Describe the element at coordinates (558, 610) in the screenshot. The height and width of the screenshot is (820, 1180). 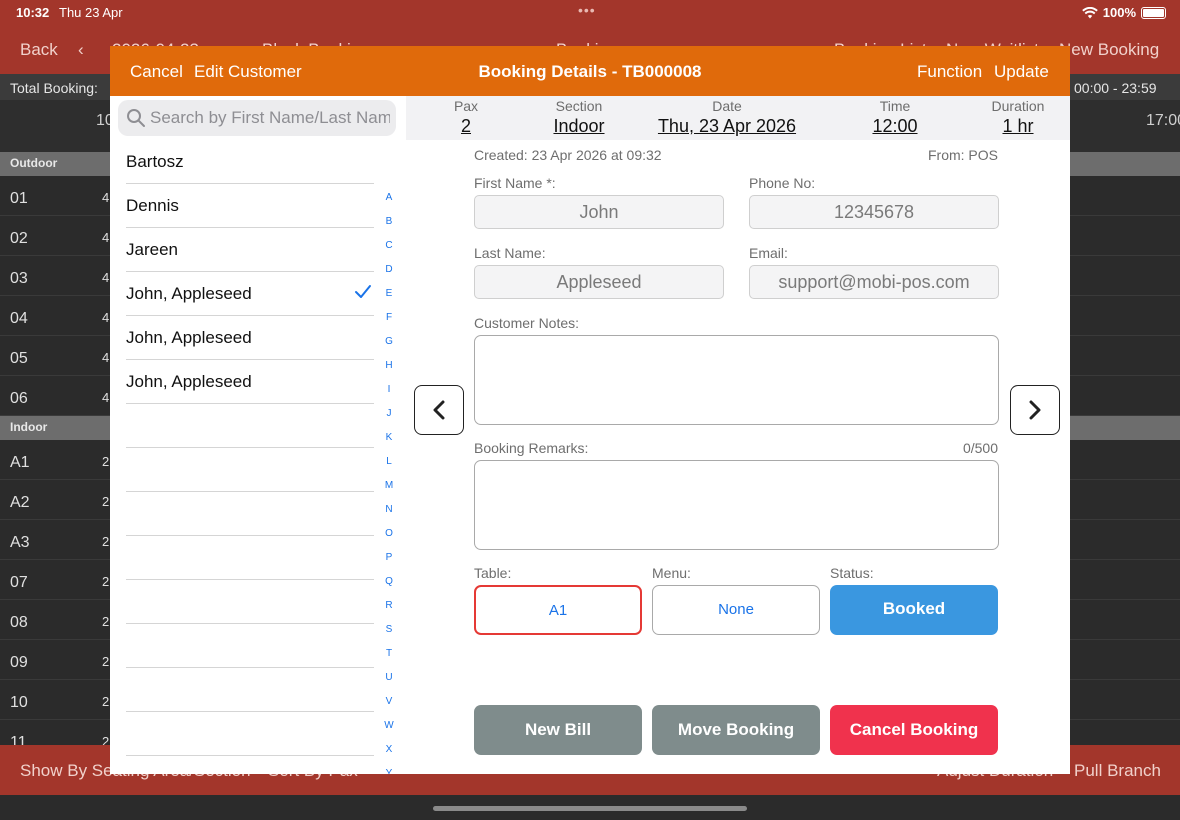
I see `table-selector: A1` at that location.